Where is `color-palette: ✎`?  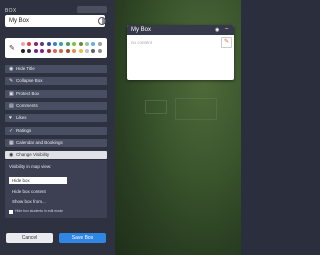
color-palette: ✎ is located at coordinates (56, 48).